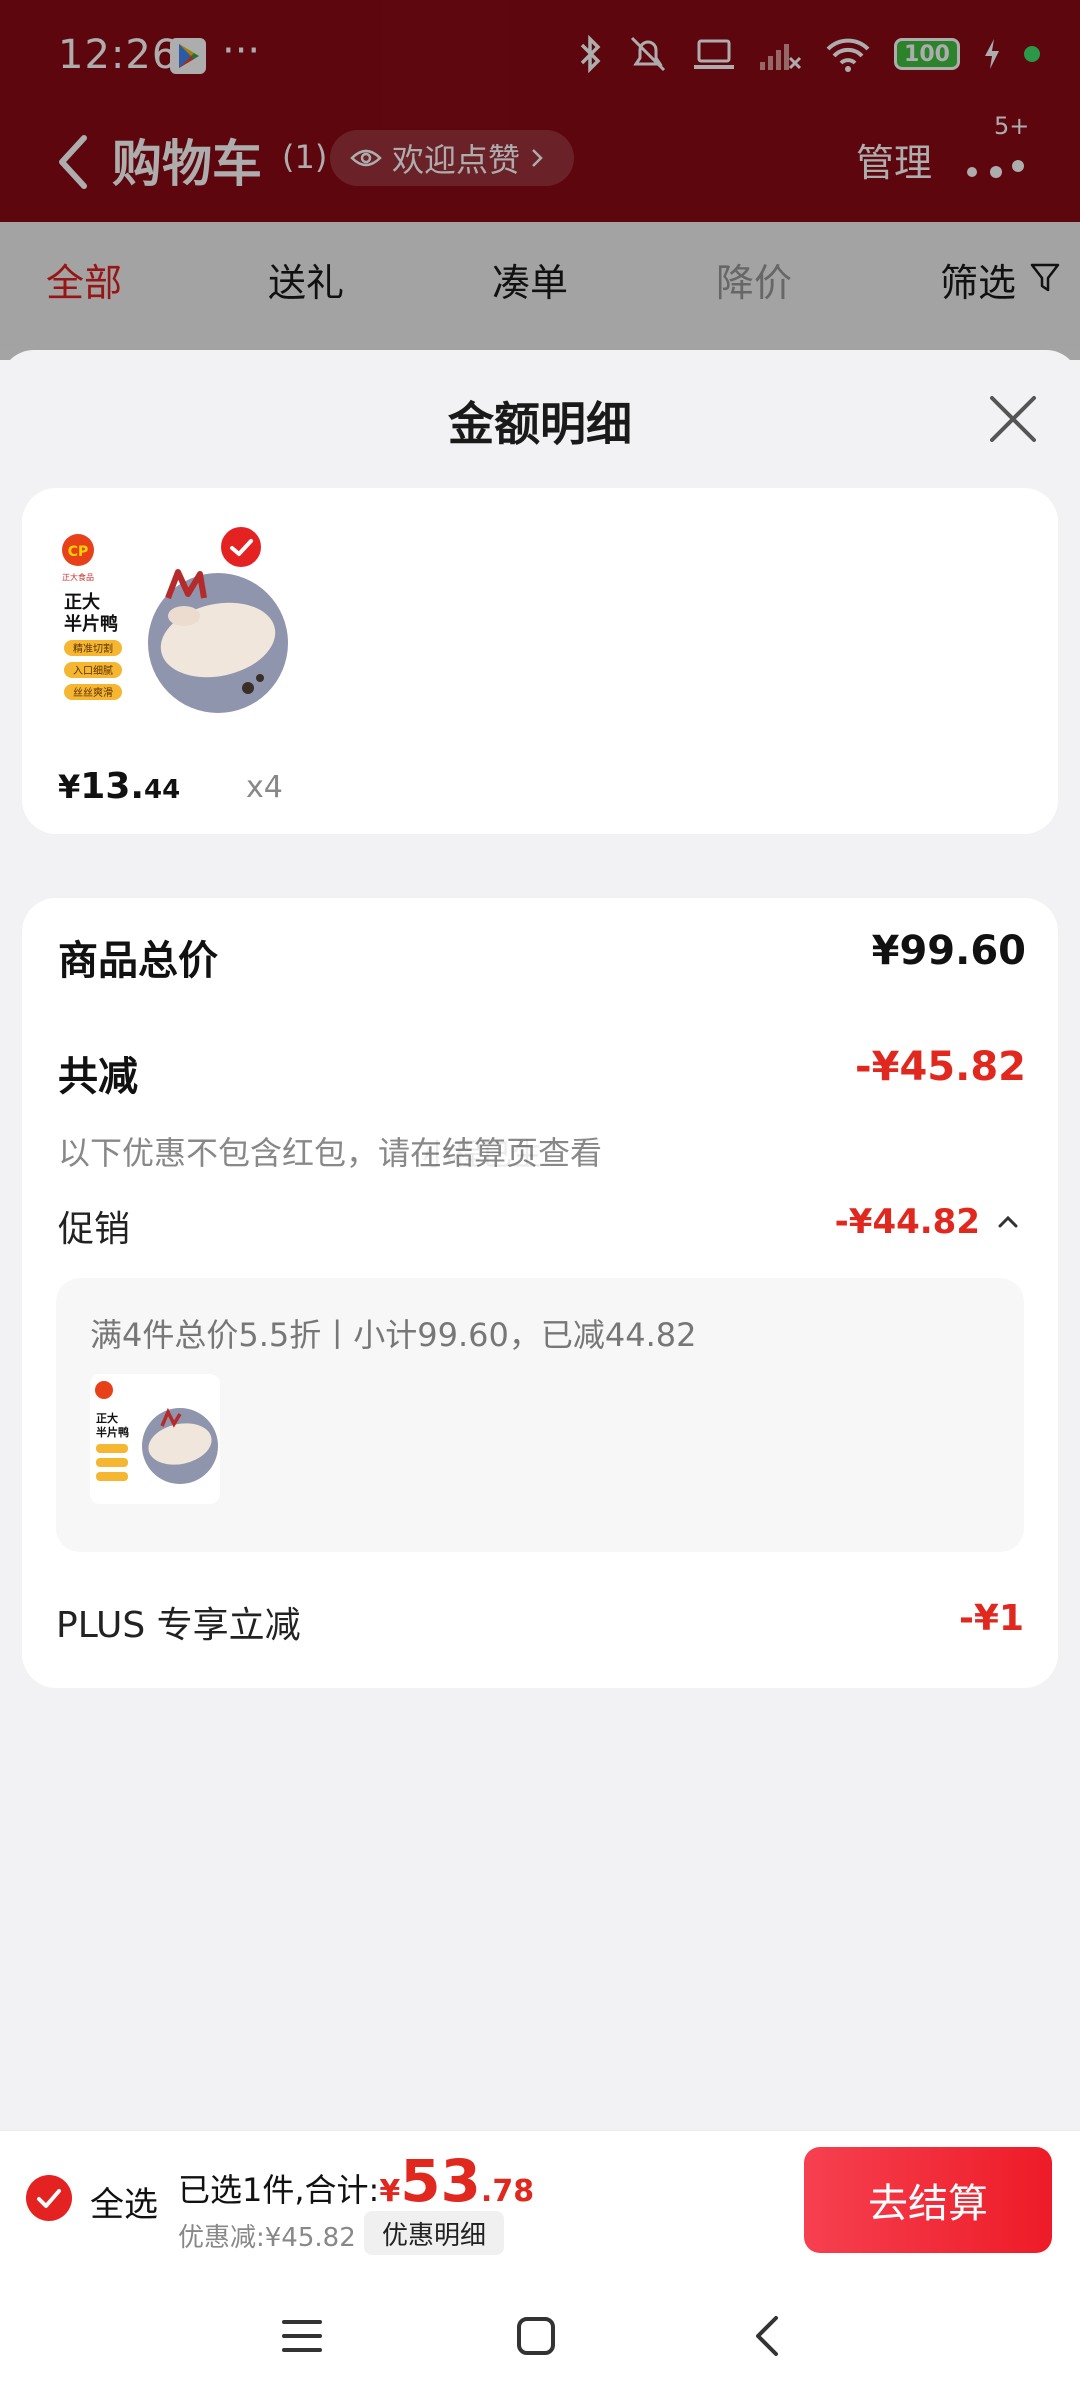 The height and width of the screenshot is (2400, 1080). Describe the element at coordinates (390, 2191) in the screenshot. I see `total-currency: ¥` at that location.